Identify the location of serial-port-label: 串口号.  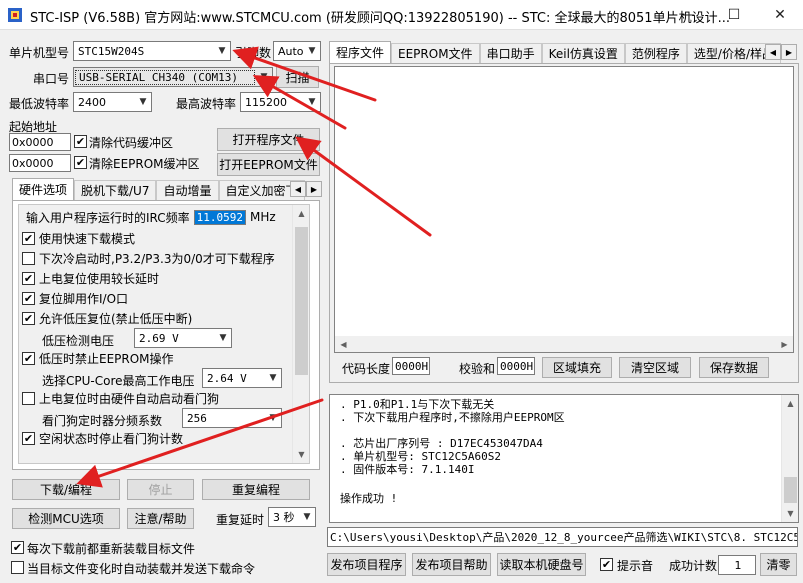
(51, 79).